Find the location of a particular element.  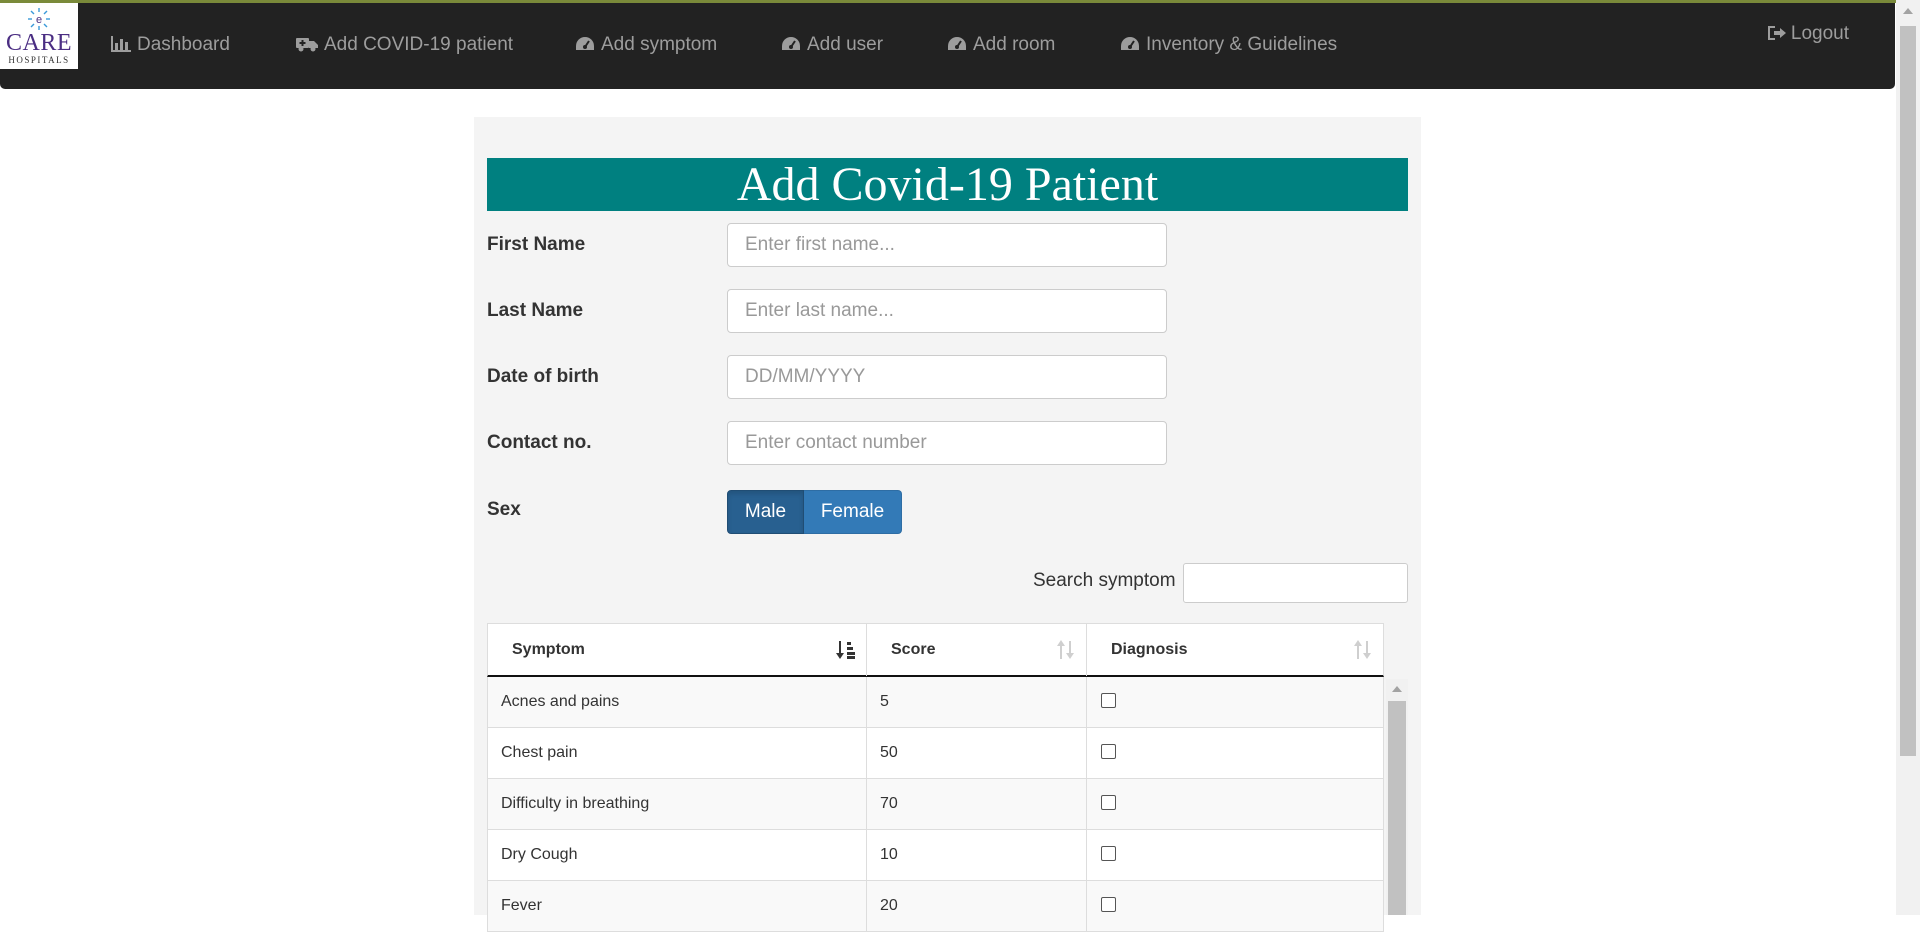

table-row: Dry Cough 10 is located at coordinates (935, 855).